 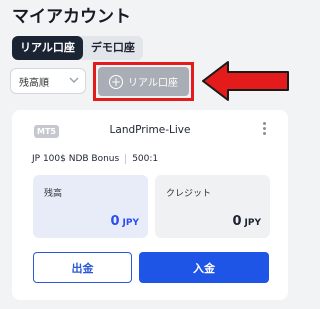 I want to click on balance-unit: JPY, so click(x=130, y=223).